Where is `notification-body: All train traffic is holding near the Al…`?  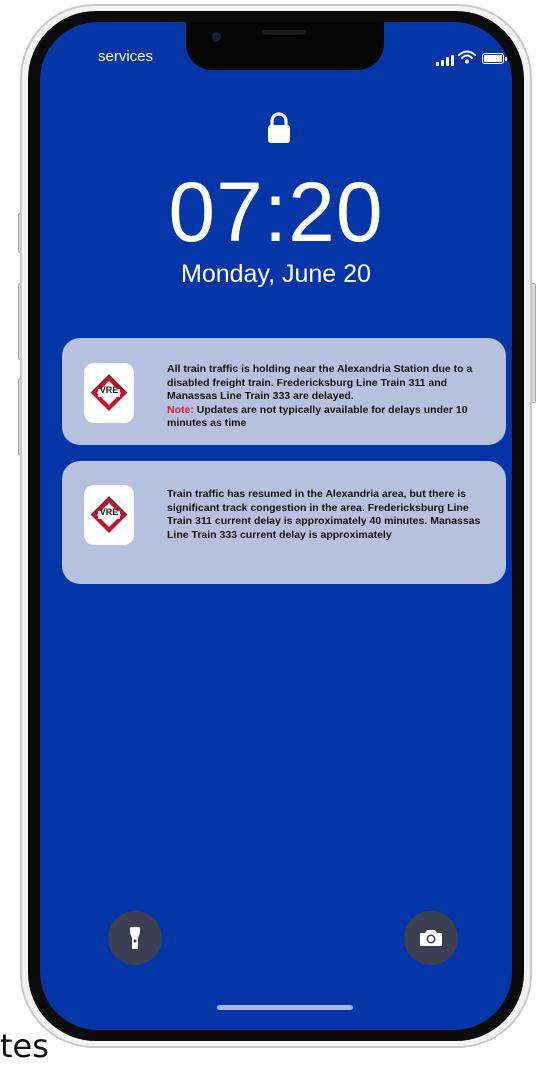 notification-body: All train traffic is holding near the Al… is located at coordinates (320, 382).